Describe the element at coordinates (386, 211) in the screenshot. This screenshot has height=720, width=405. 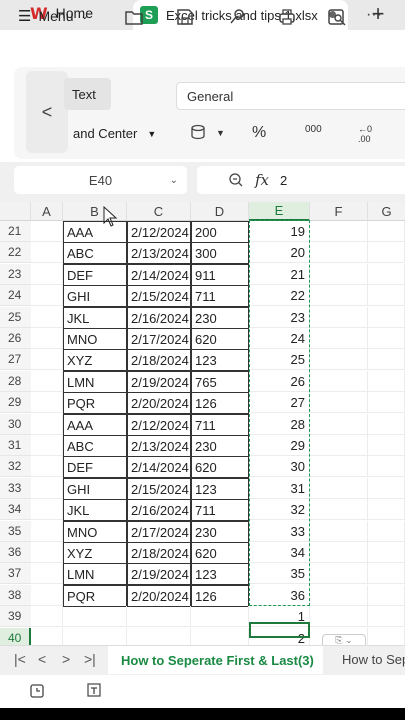
I see `column-header: G` at that location.